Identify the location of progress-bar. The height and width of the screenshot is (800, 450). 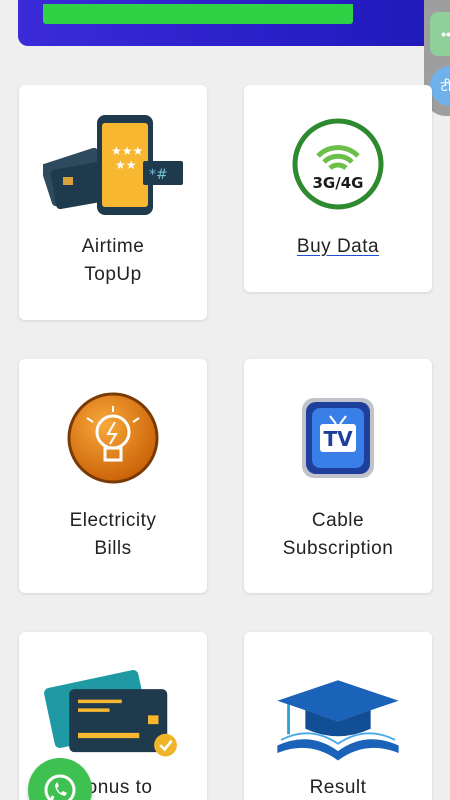
(198, 14).